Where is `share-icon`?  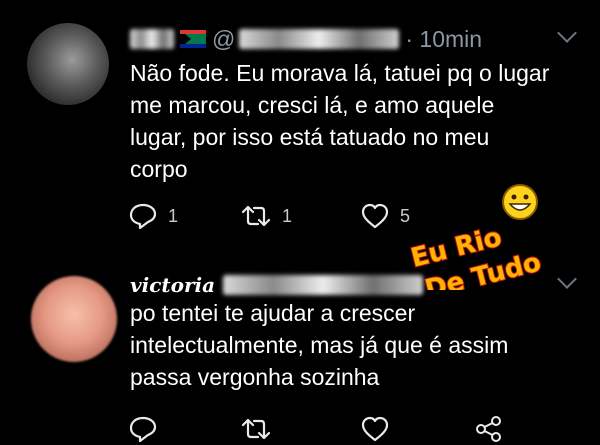 share-icon is located at coordinates (488, 429).